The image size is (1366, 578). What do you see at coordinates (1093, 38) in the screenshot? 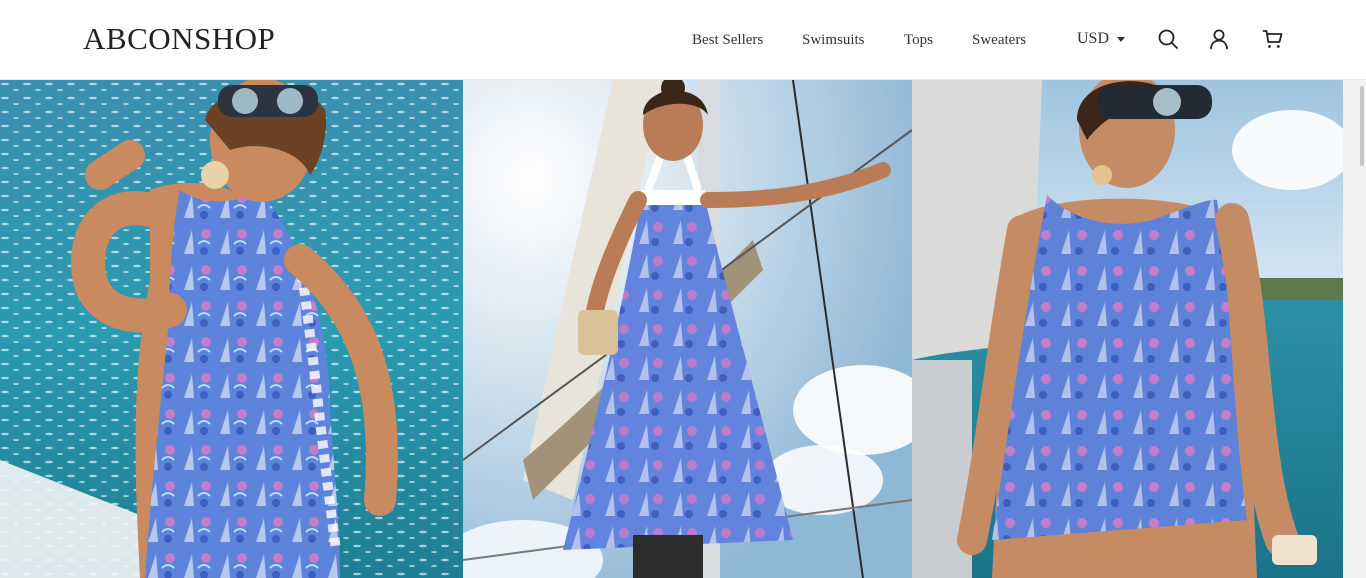
I see `currency-label: USD` at bounding box center [1093, 38].